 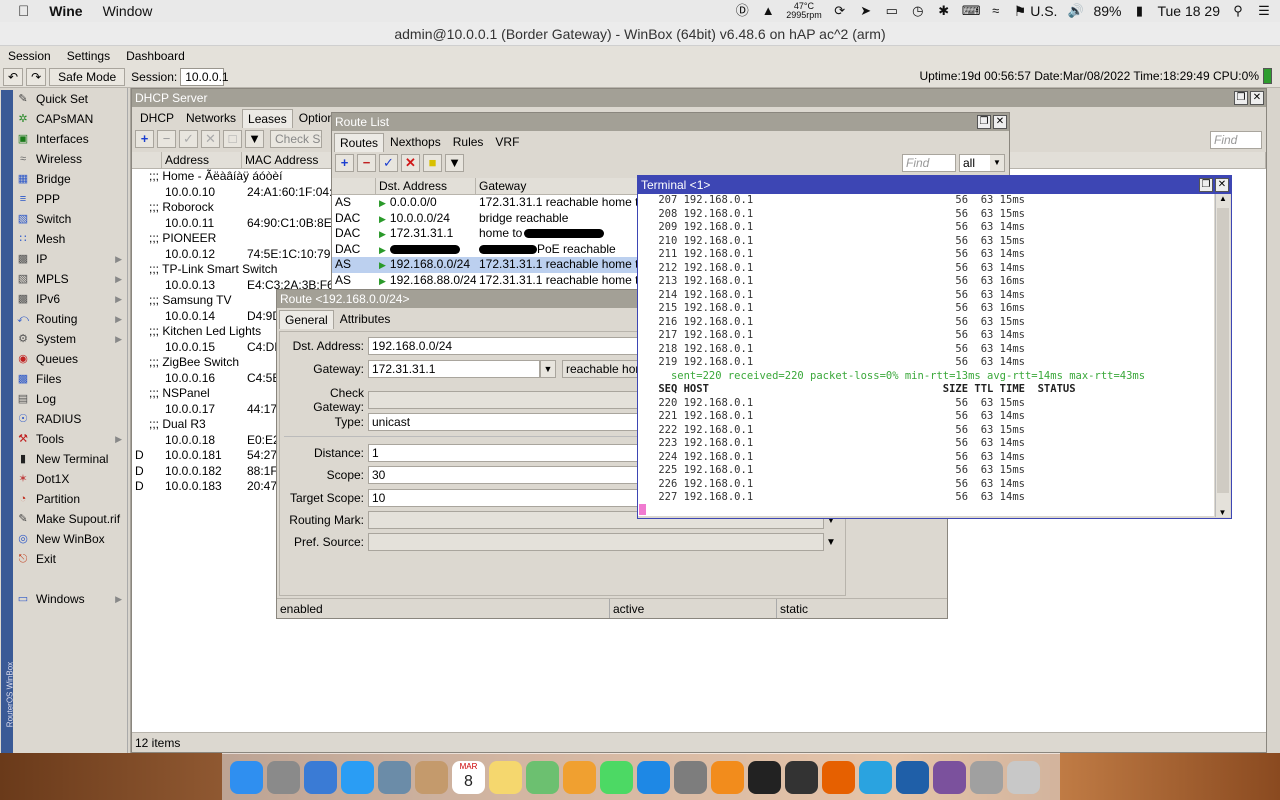 What do you see at coordinates (929, 163) in the screenshot?
I see `route-find-input: Find` at bounding box center [929, 163].